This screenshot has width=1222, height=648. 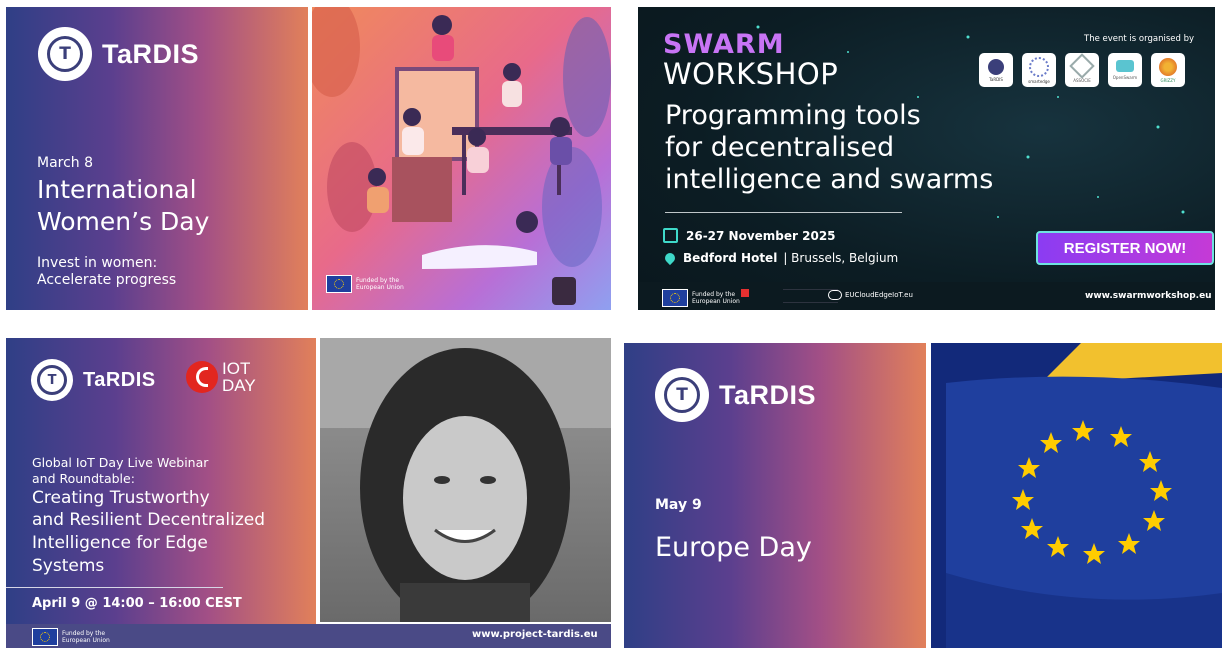 I want to click on iot-day-logo: IOT DAY, so click(x=221, y=377).